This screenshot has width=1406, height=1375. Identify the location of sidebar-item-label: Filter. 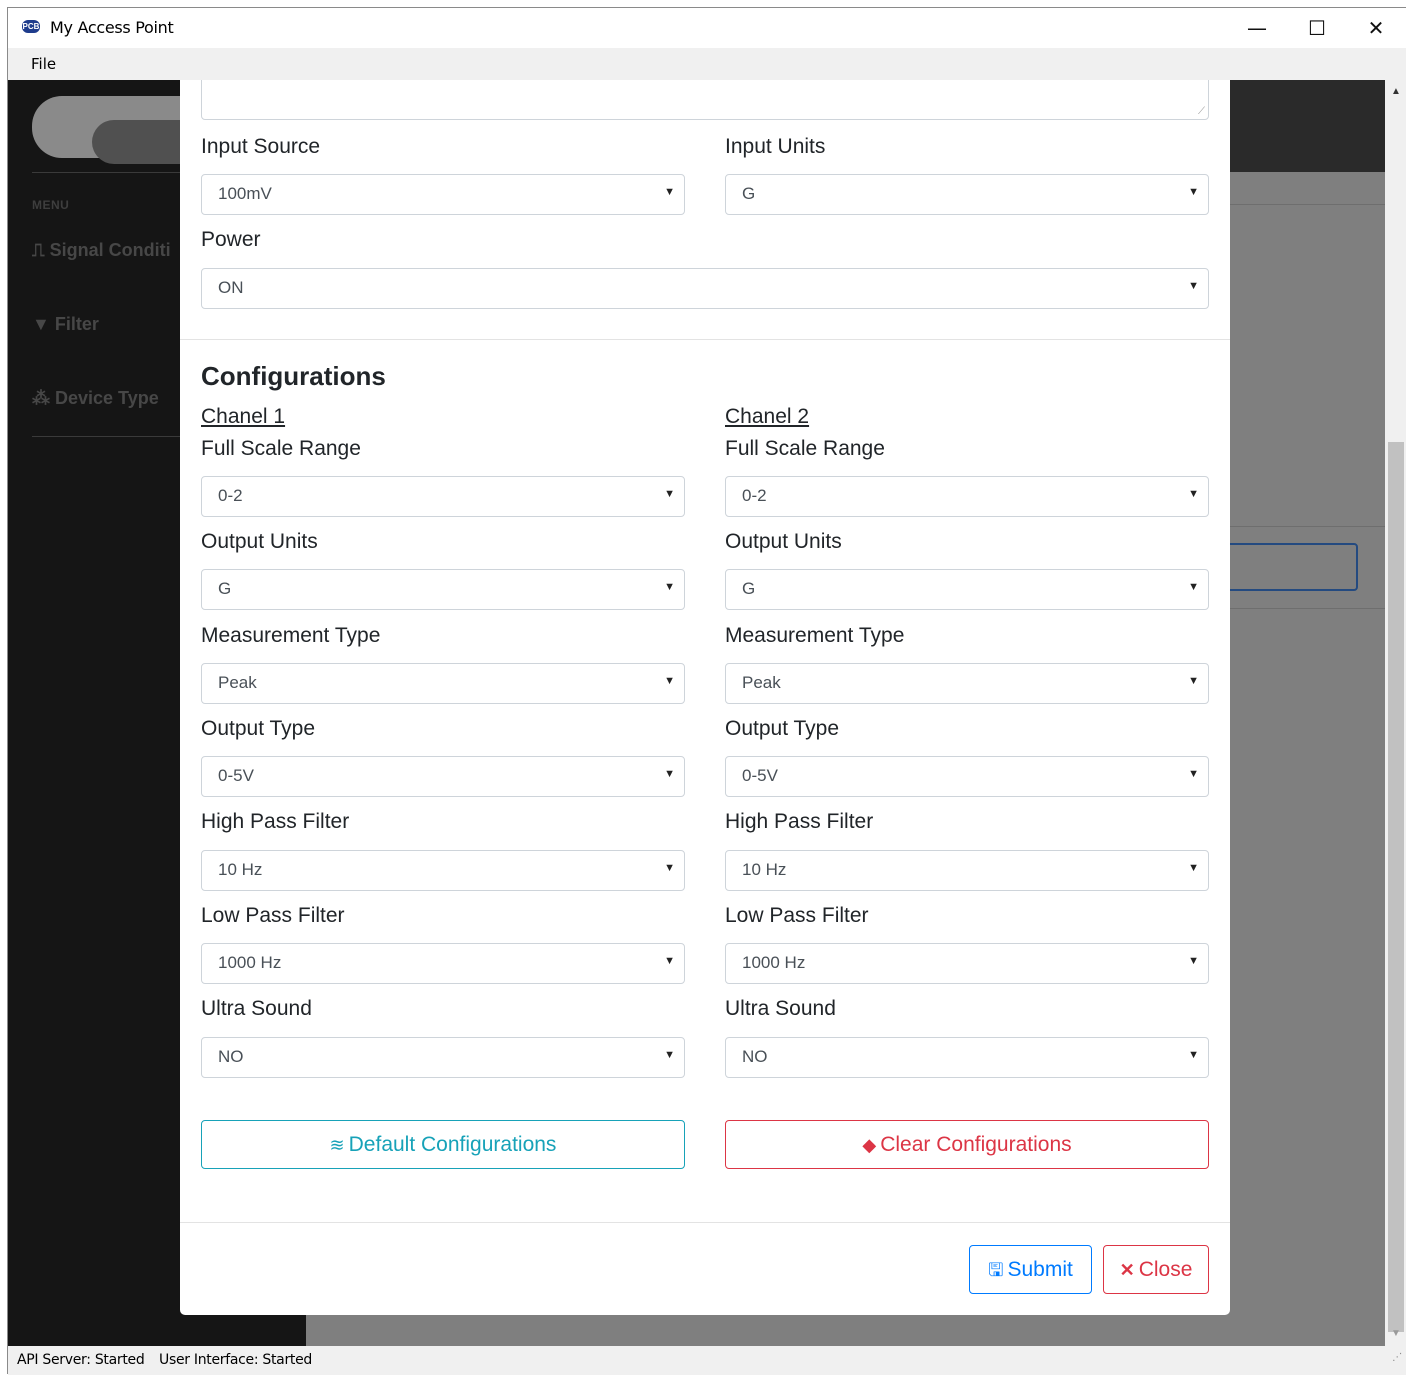
(76, 324).